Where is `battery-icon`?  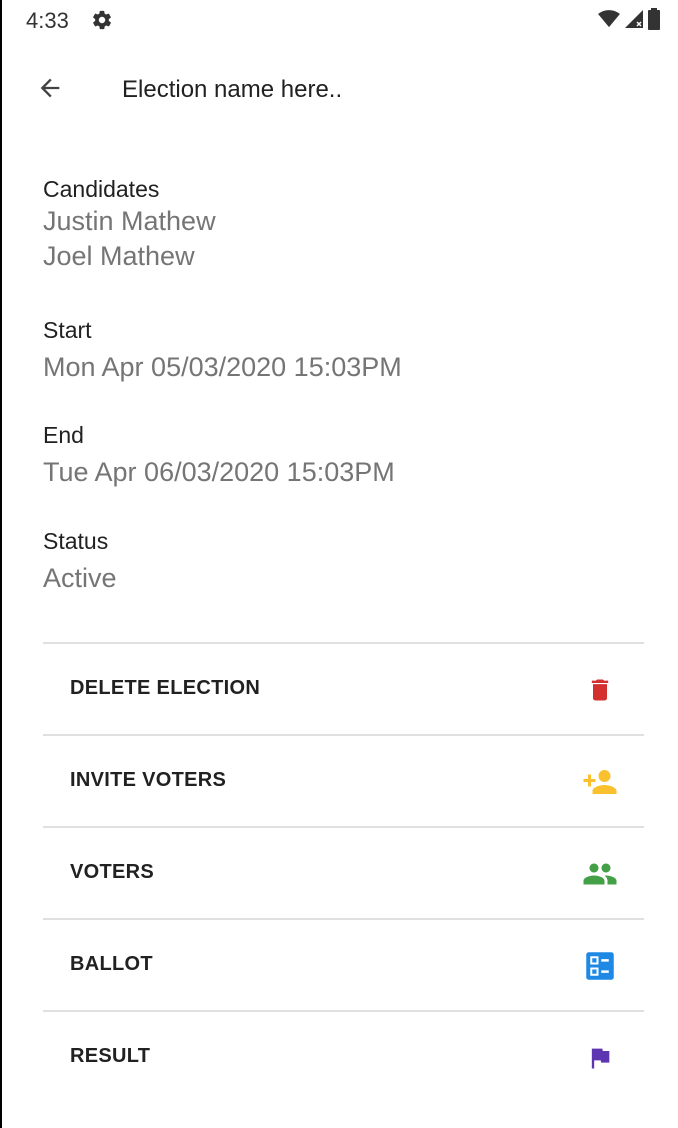
battery-icon is located at coordinates (654, 21).